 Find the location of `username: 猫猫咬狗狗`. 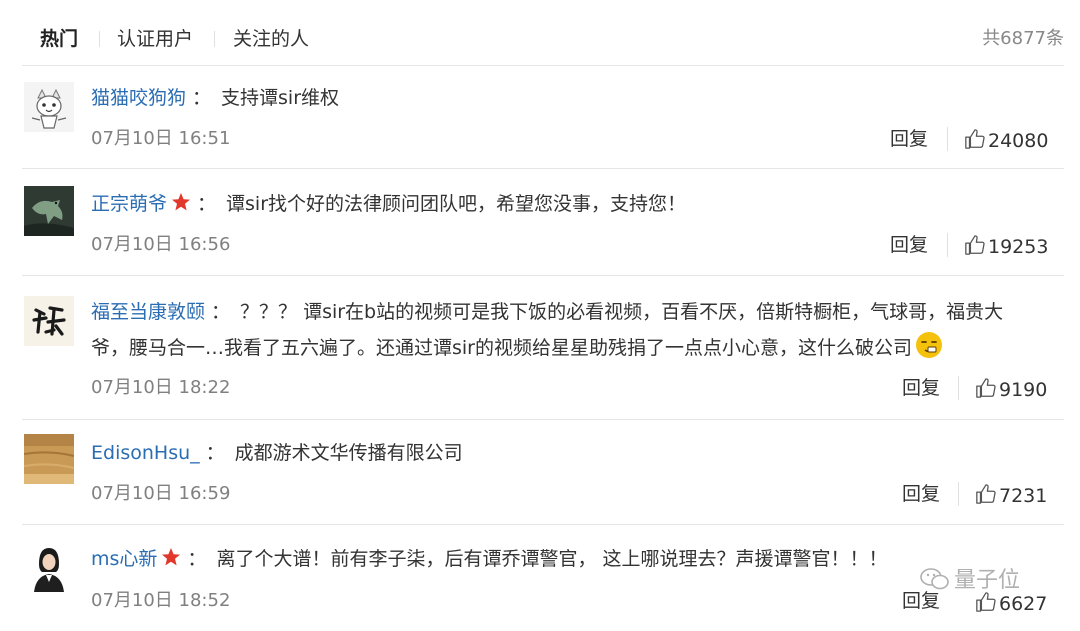

username: 猫猫咬狗狗 is located at coordinates (138, 98).